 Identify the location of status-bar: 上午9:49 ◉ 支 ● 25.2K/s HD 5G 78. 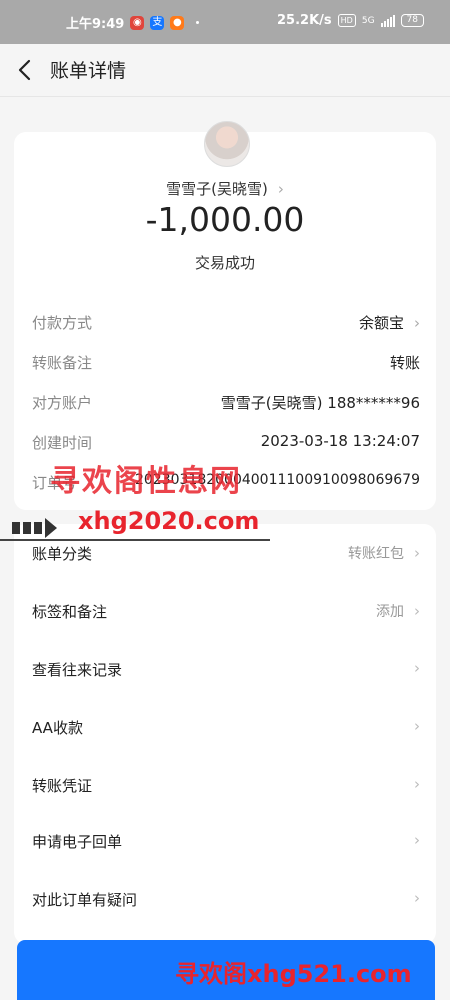
(225, 22).